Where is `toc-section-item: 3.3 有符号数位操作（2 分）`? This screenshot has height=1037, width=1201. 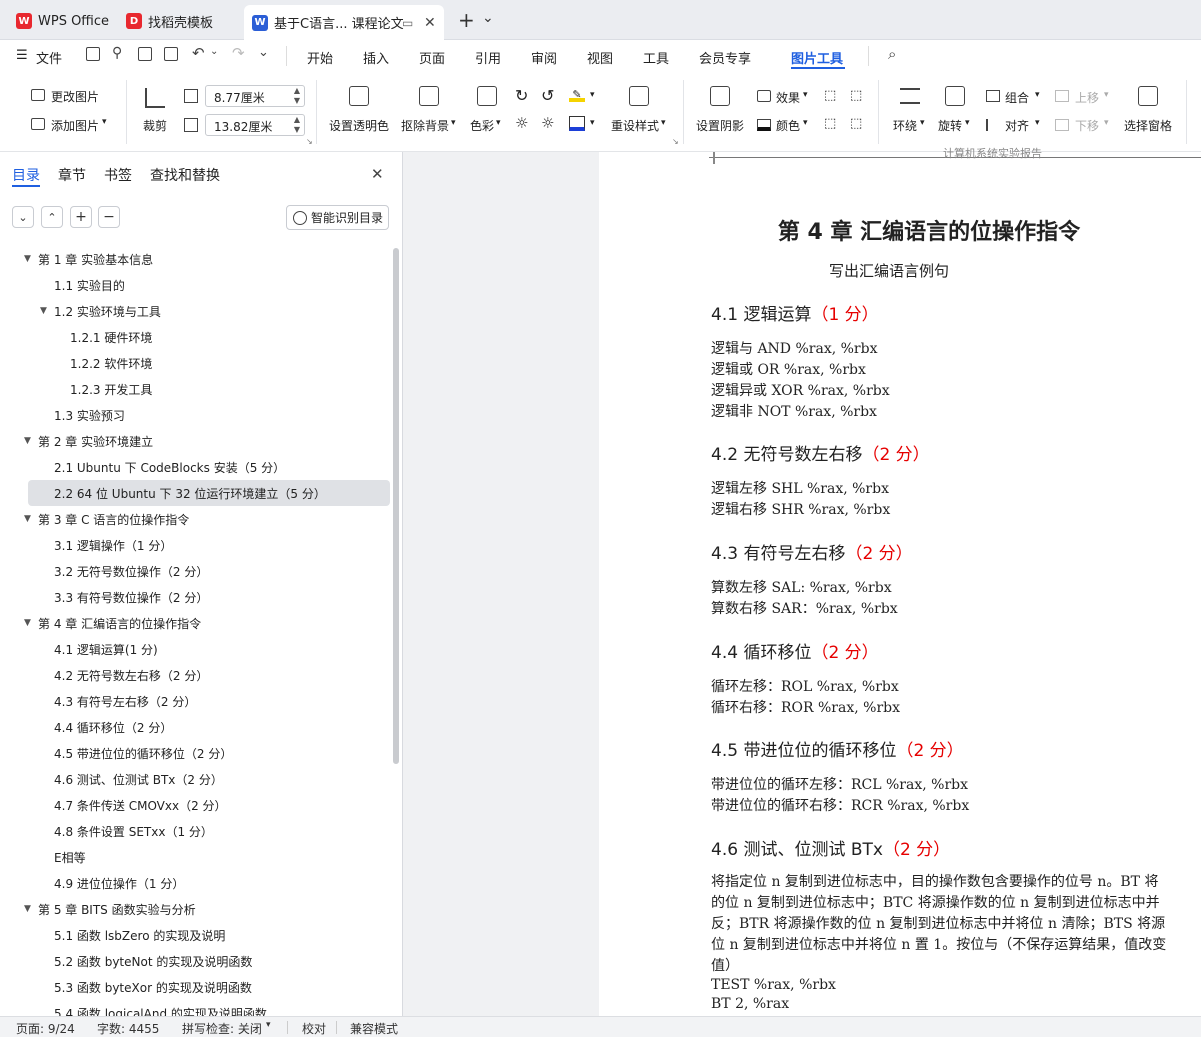
toc-section-item: 3.3 有符号数位操作（2 分） is located at coordinates (196, 597).